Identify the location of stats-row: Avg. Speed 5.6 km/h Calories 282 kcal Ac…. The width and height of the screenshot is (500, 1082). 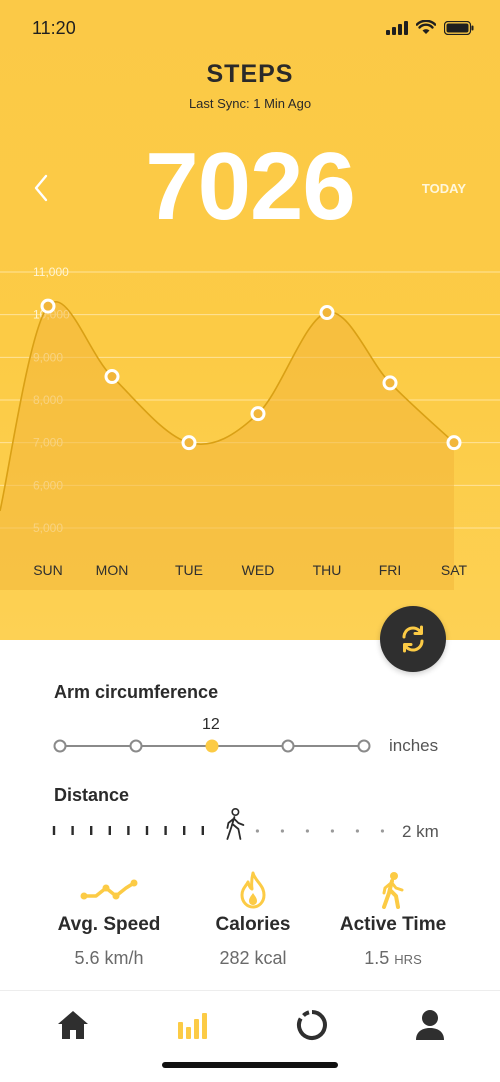
(250, 925).